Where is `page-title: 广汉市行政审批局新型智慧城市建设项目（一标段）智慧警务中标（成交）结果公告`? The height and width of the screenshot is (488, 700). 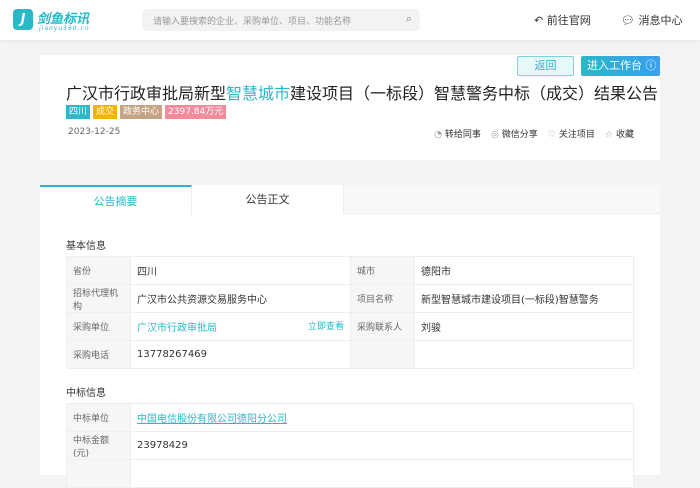
page-title: 广汉市行政审批局新型智慧城市建设项目（一标段）智慧警务中标（成交）结果公告 is located at coordinates (362, 92).